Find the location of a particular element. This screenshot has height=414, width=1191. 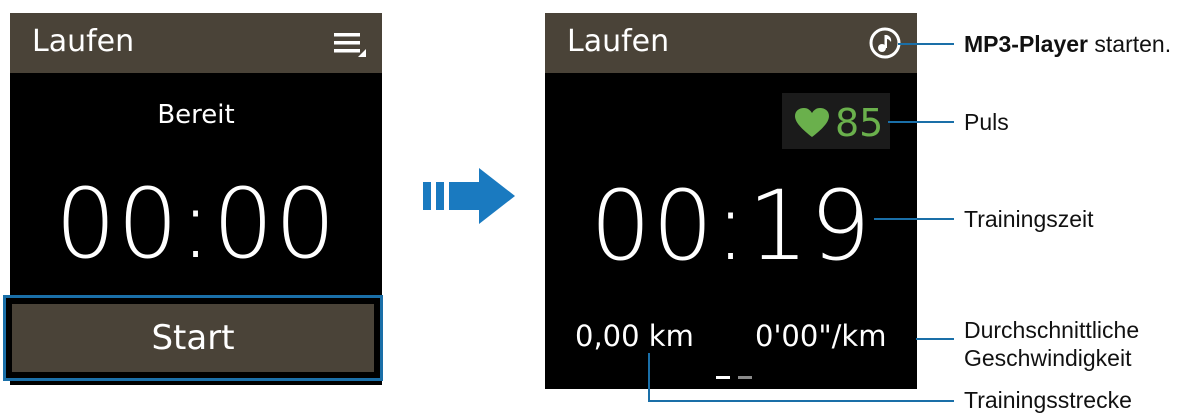

menu-icon is located at coordinates (351, 44).